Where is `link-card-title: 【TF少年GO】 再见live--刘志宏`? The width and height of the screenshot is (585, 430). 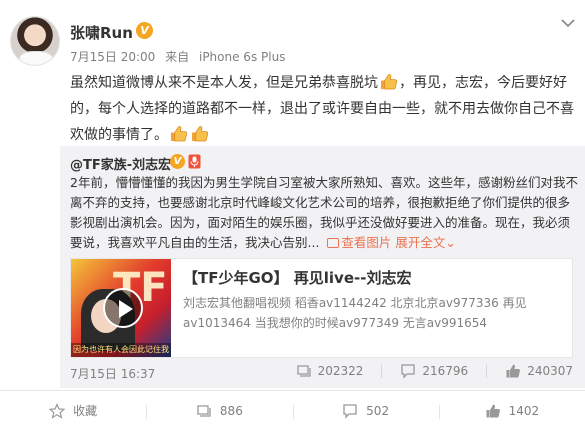 link-card-title: 【TF少年GO】 再见live--刘志宏 is located at coordinates (297, 277).